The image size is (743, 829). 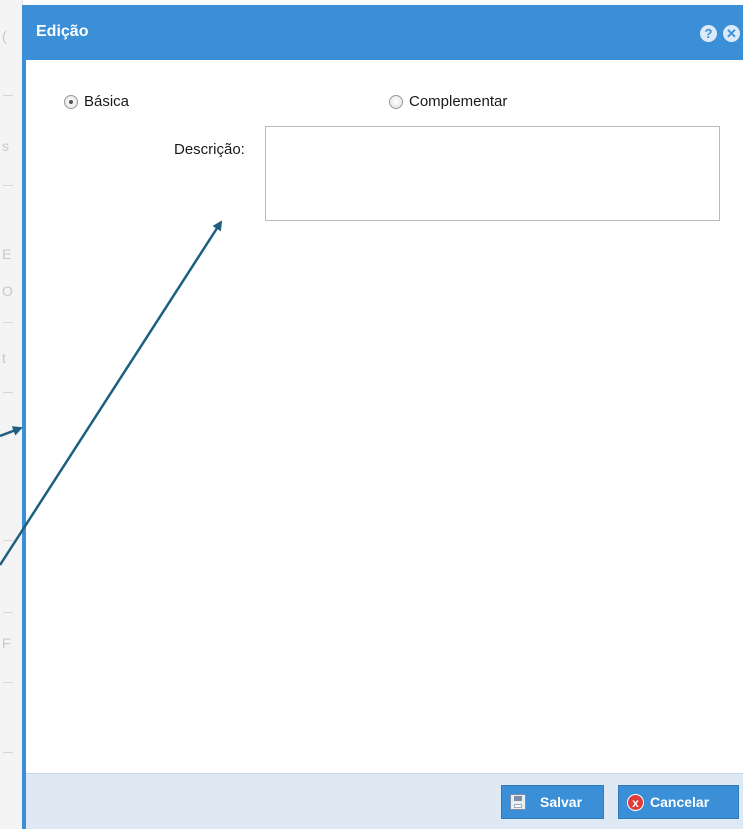 I want to click on annotation-overlay, so click(x=111, y=393).